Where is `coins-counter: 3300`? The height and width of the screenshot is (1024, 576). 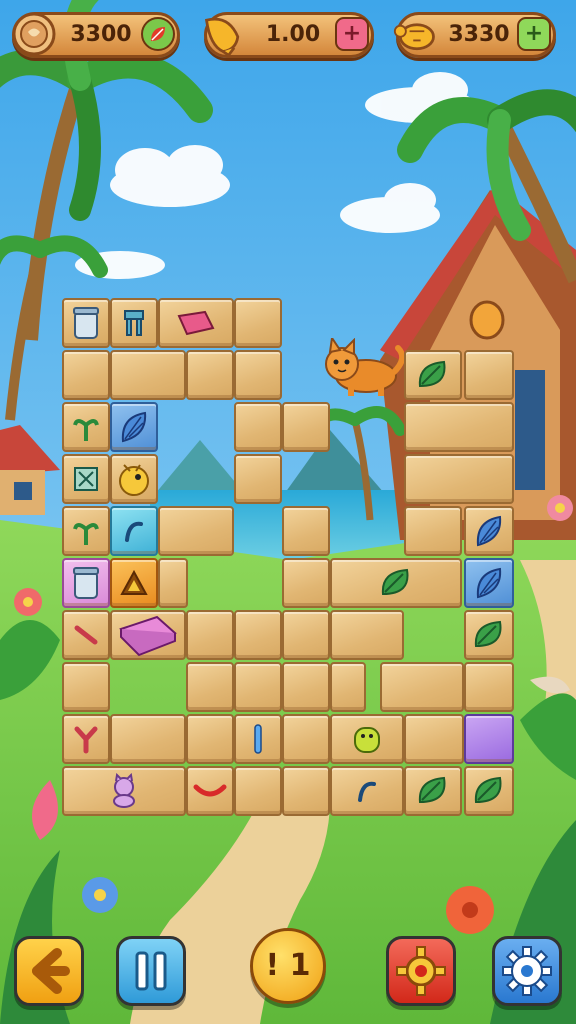 coins-counter: 3300 is located at coordinates (96, 35).